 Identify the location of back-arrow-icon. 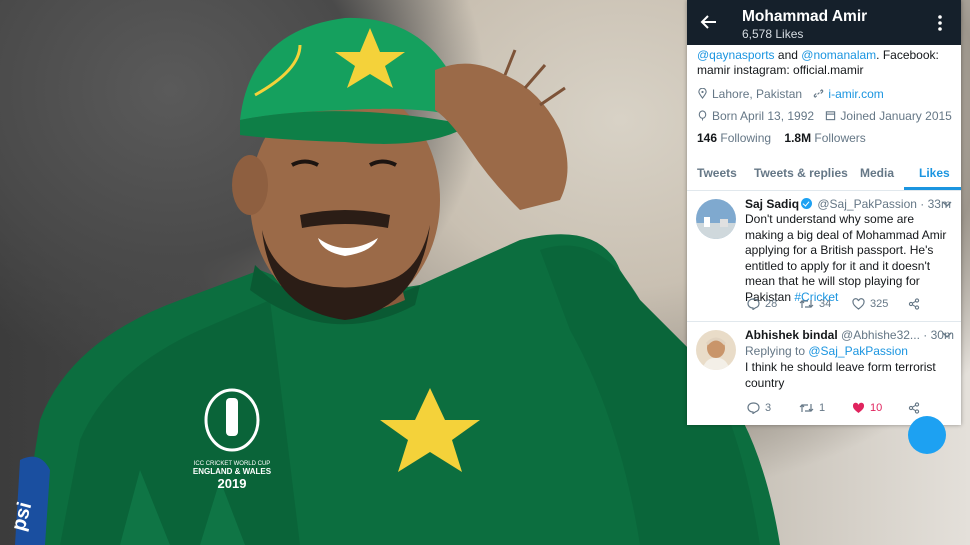
(709, 22).